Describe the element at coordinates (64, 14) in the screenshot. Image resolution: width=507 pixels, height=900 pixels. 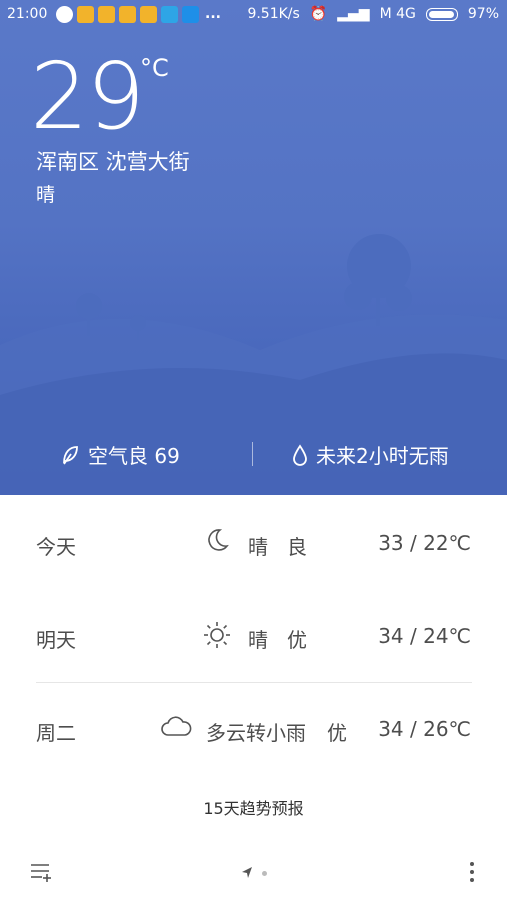
I see `app-notification-icon` at that location.